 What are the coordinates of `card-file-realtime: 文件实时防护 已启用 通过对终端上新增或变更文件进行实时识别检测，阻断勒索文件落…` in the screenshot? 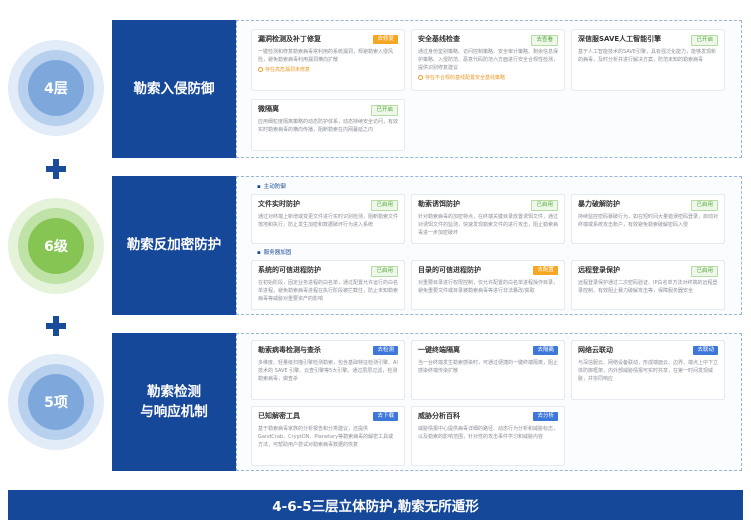 It's located at (328, 219).